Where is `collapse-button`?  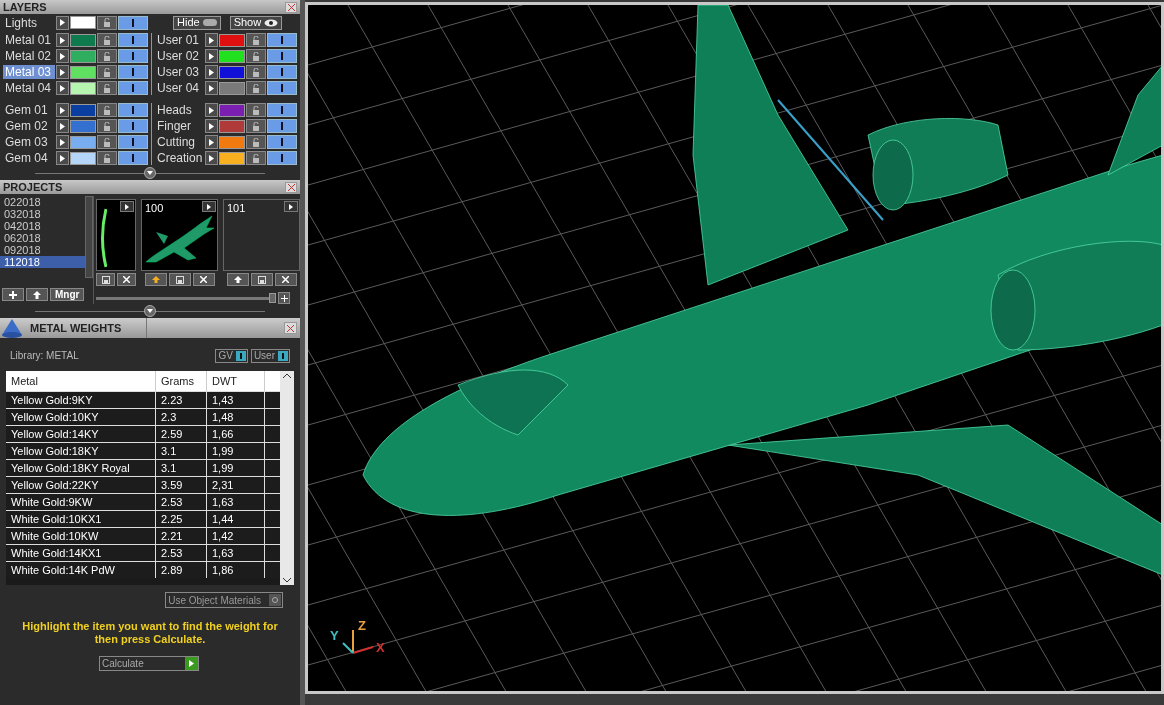 collapse-button is located at coordinates (150, 173).